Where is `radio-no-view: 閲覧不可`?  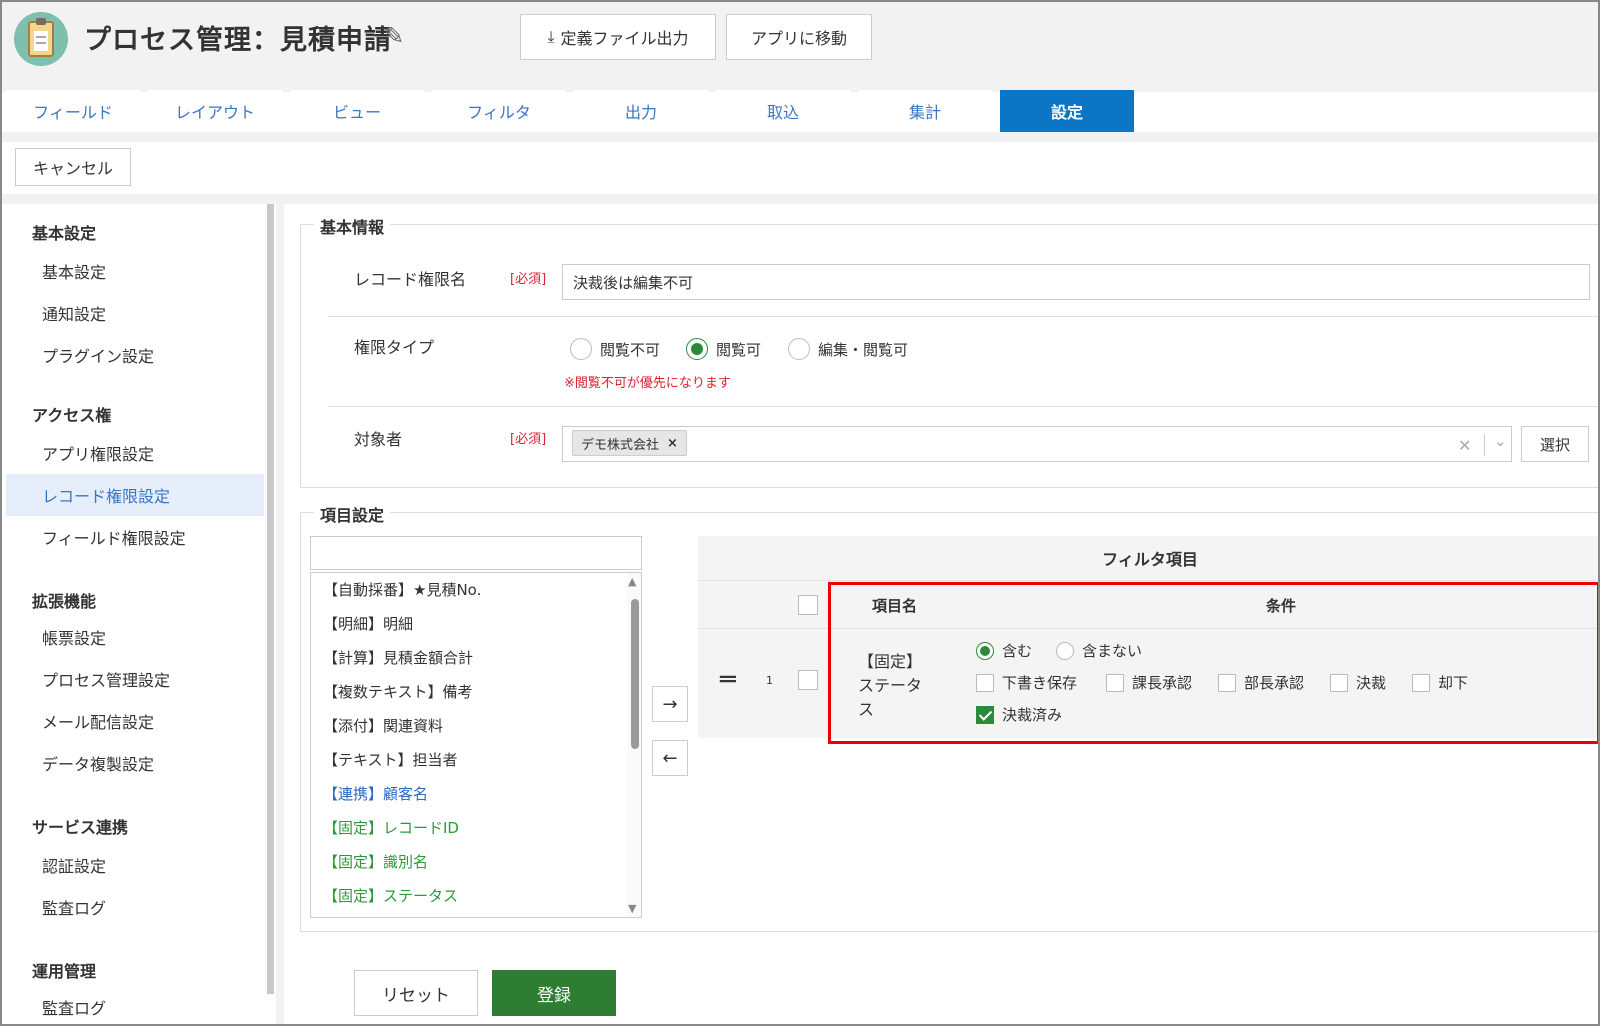
radio-no-view: 閲覧不可 is located at coordinates (615, 349).